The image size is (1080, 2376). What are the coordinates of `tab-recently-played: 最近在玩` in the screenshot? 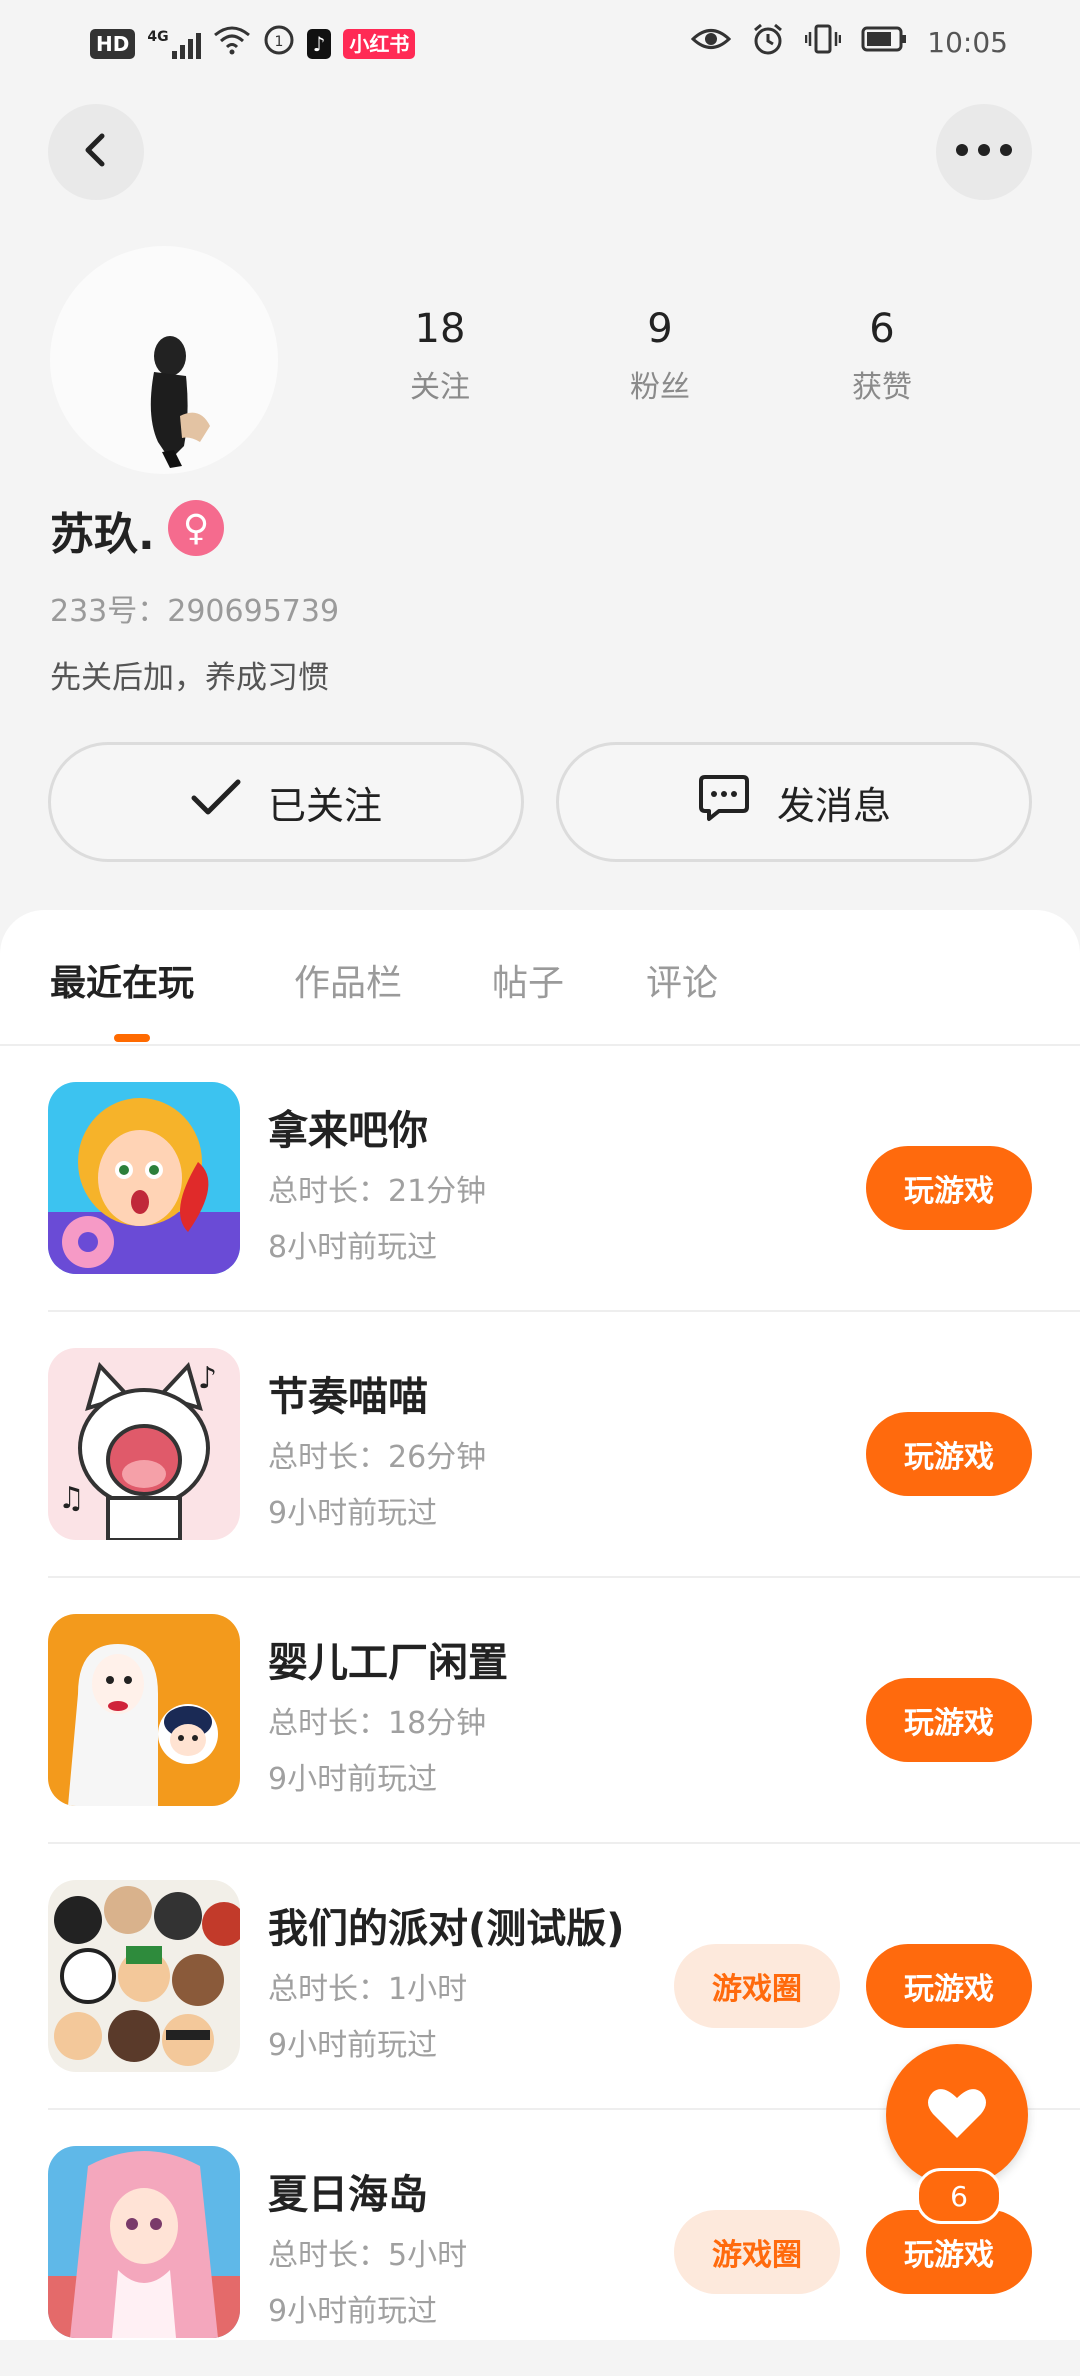 It's located at (122, 980).